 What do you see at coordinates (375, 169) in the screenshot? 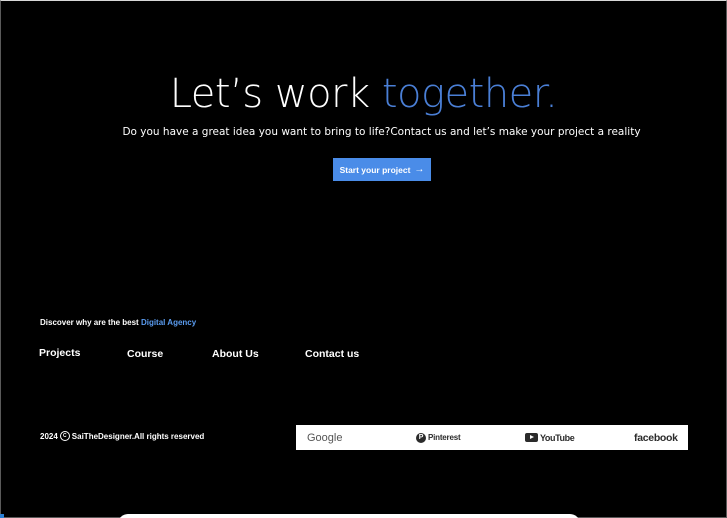
I see `start-project-label: Start your project` at bounding box center [375, 169].